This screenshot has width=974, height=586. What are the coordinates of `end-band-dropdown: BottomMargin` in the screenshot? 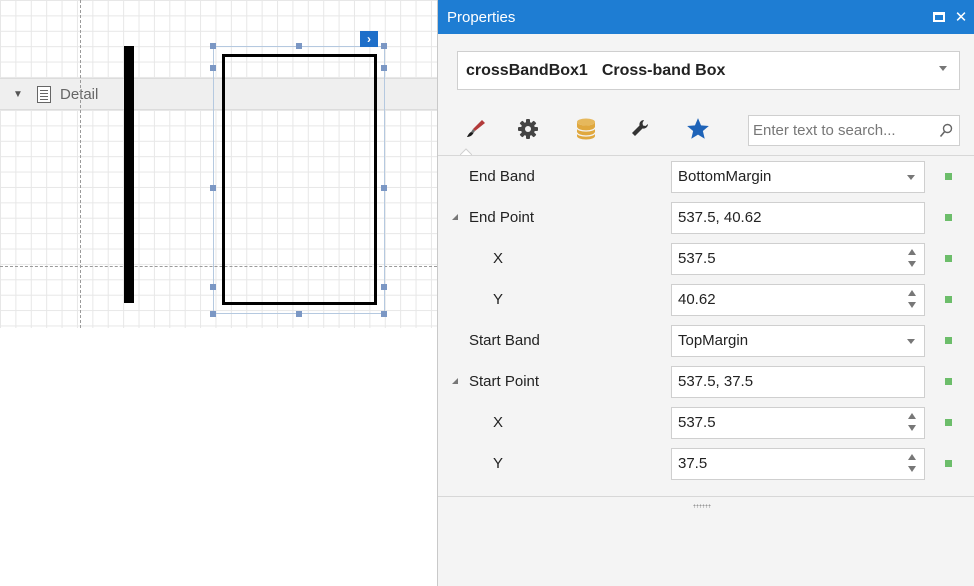 It's located at (798, 177).